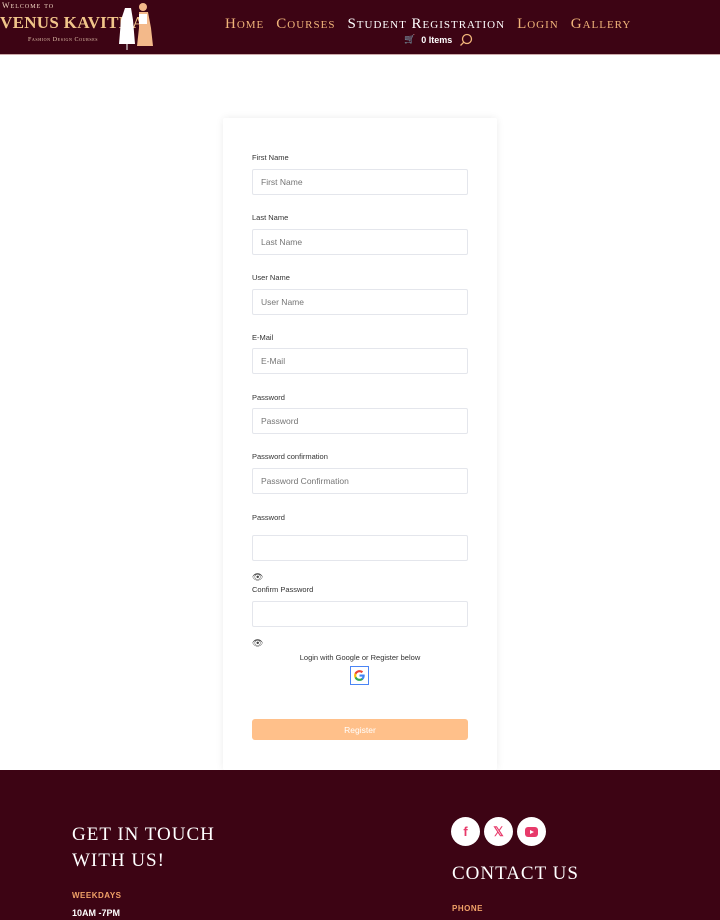 This screenshot has height=920, width=720. Describe the element at coordinates (290, 456) in the screenshot. I see `password-confirmation-label: Password confirmation` at that location.